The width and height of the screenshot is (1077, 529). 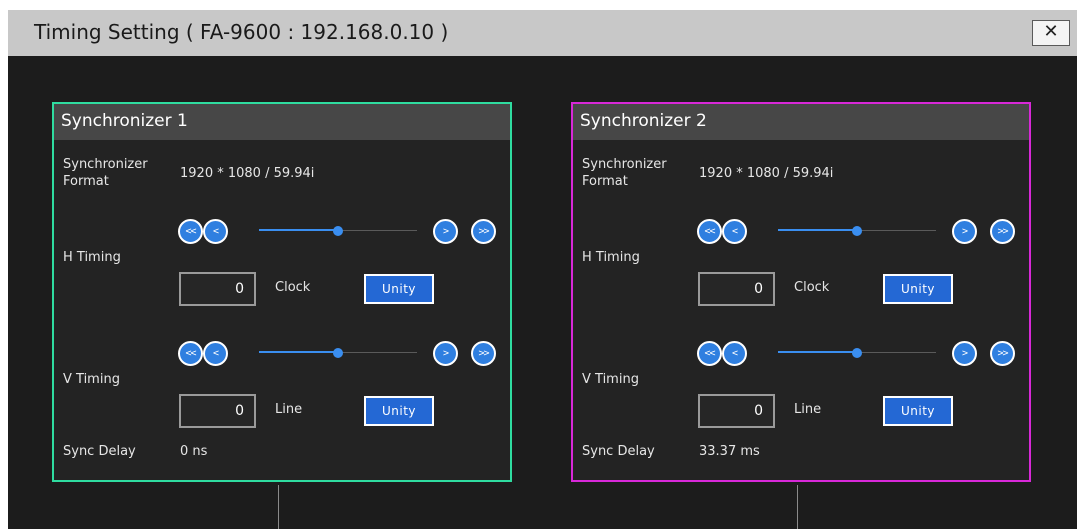 I want to click on sync-delay-value: 0 ns, so click(x=194, y=451).